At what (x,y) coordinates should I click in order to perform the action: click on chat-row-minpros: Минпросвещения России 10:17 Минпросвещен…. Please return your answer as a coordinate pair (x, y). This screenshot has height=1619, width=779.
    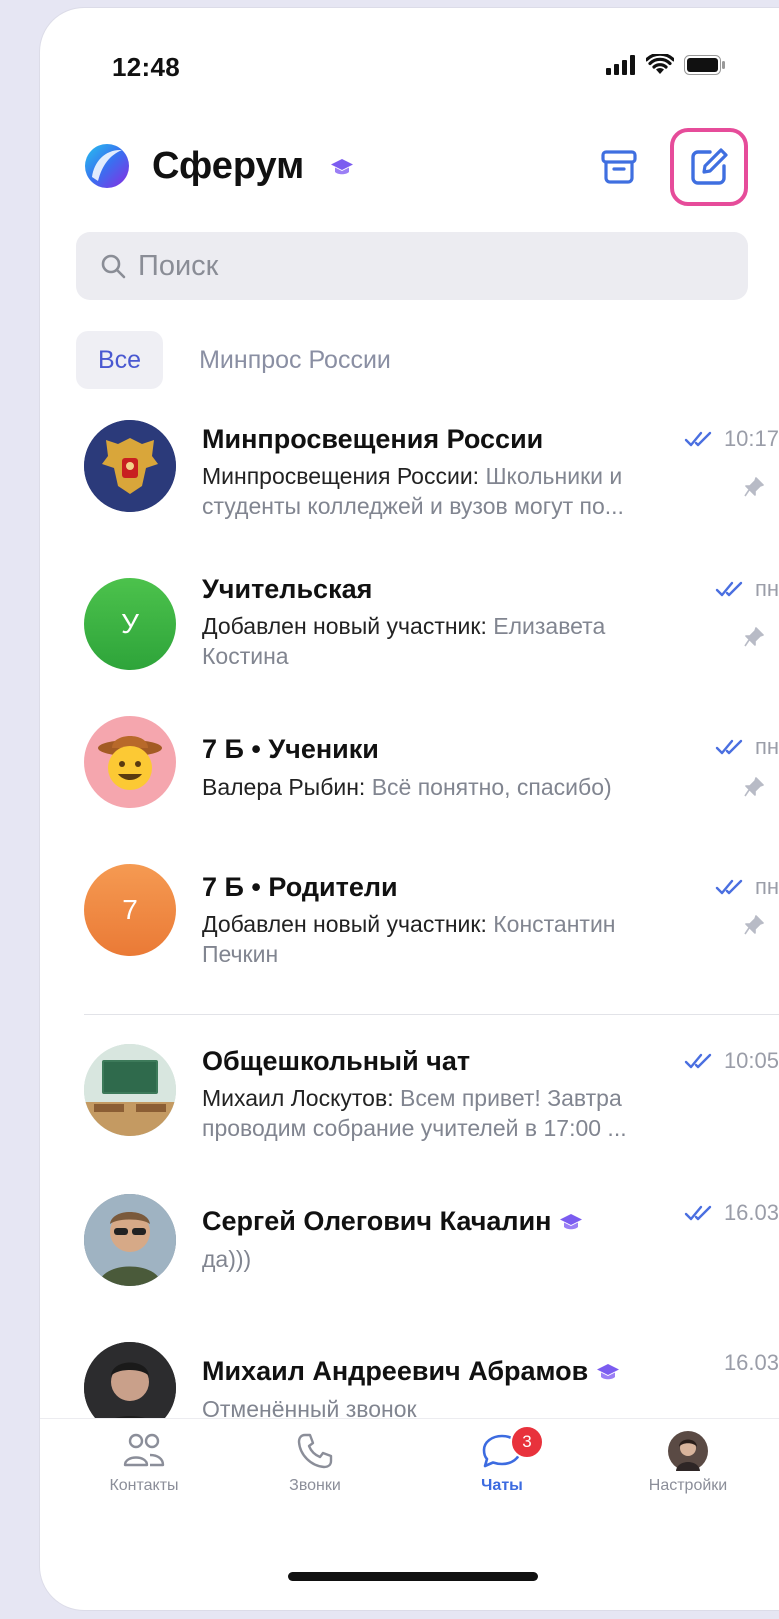
    Looking at the image, I should click on (409, 486).